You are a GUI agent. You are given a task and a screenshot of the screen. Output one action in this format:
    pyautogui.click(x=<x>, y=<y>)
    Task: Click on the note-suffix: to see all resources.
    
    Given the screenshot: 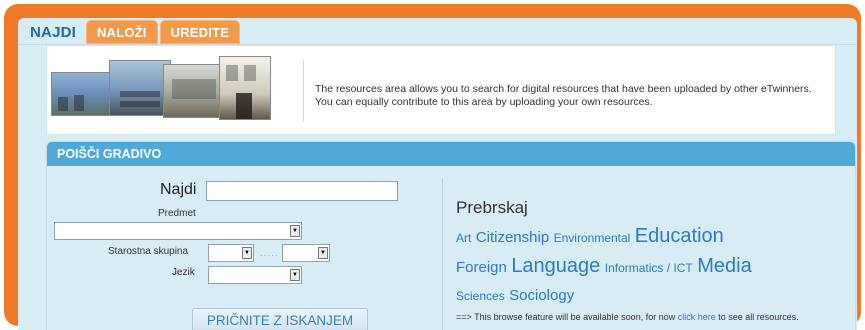 What is the action you would take?
    pyautogui.click(x=758, y=317)
    